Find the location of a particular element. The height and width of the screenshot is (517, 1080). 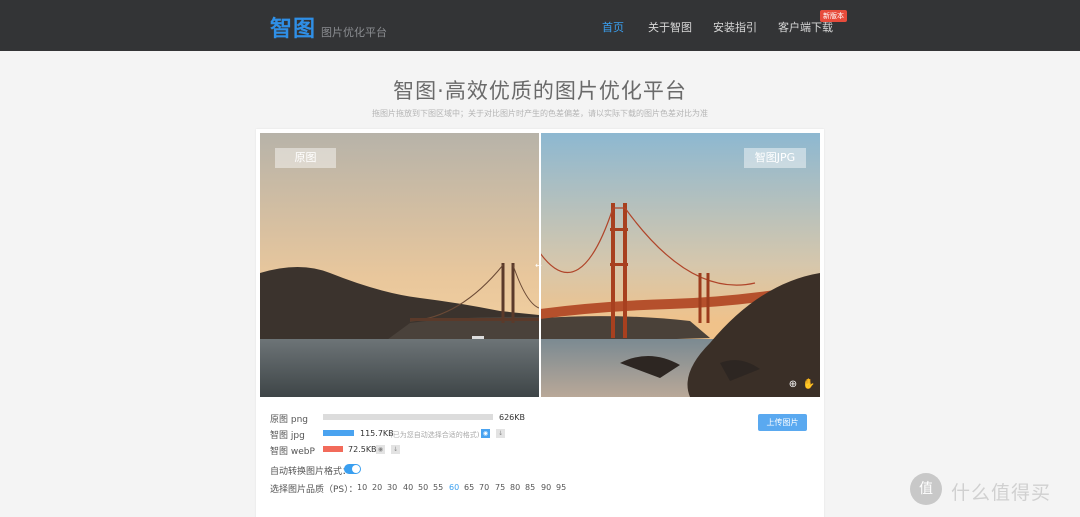

site-logo: 智图 is located at coordinates (293, 27).